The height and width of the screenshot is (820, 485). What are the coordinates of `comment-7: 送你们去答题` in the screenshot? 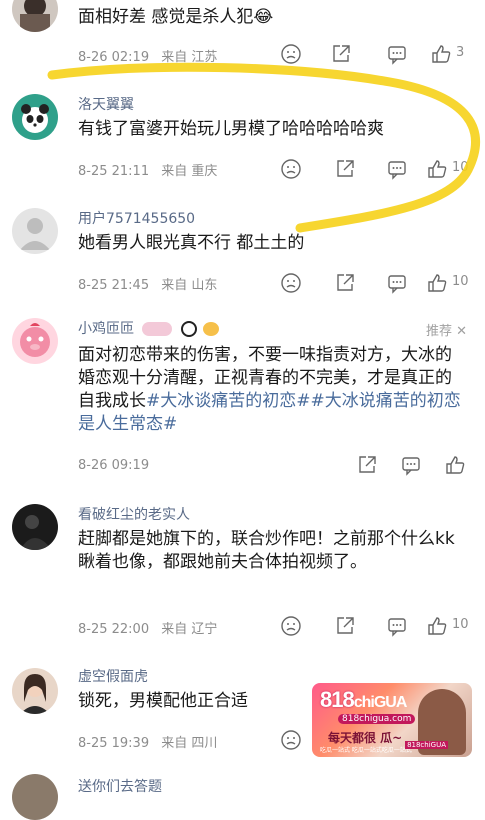 It's located at (242, 793).